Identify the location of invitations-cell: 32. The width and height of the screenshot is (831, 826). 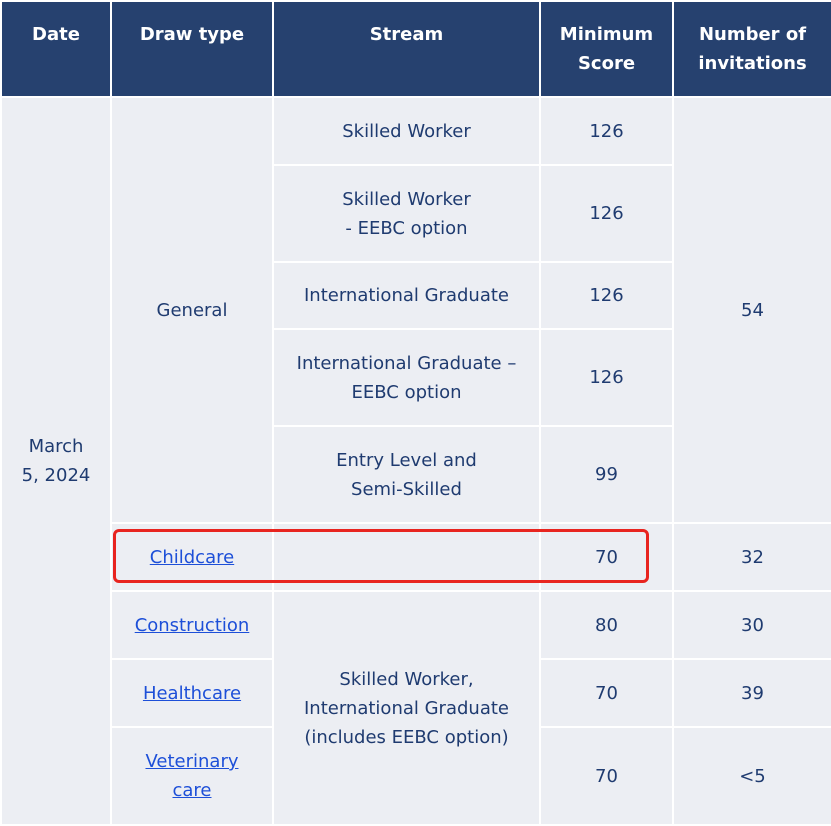
(751, 557).